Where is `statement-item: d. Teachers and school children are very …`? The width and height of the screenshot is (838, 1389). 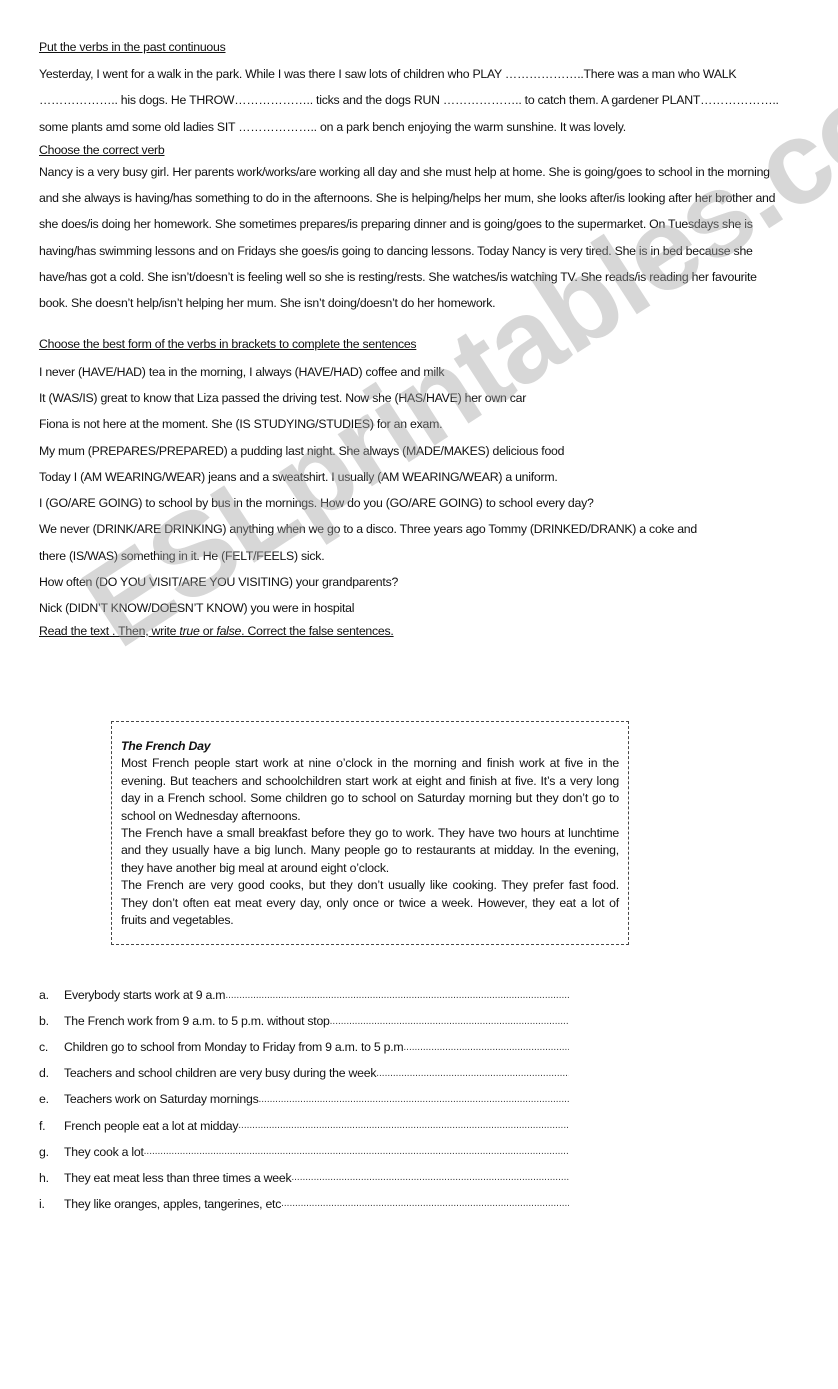
statement-item: d. Teachers and school children are very … is located at coordinates (304, 1073).